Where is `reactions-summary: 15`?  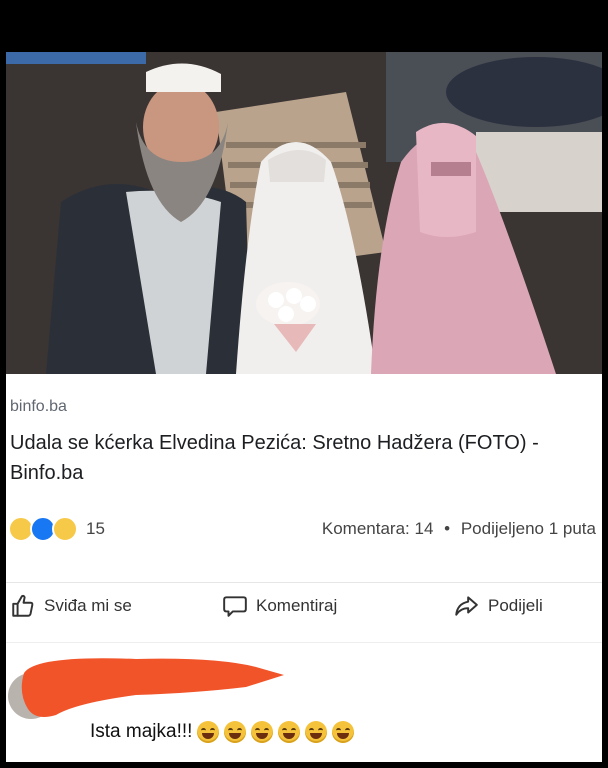
reactions-summary: 15 is located at coordinates (56, 529).